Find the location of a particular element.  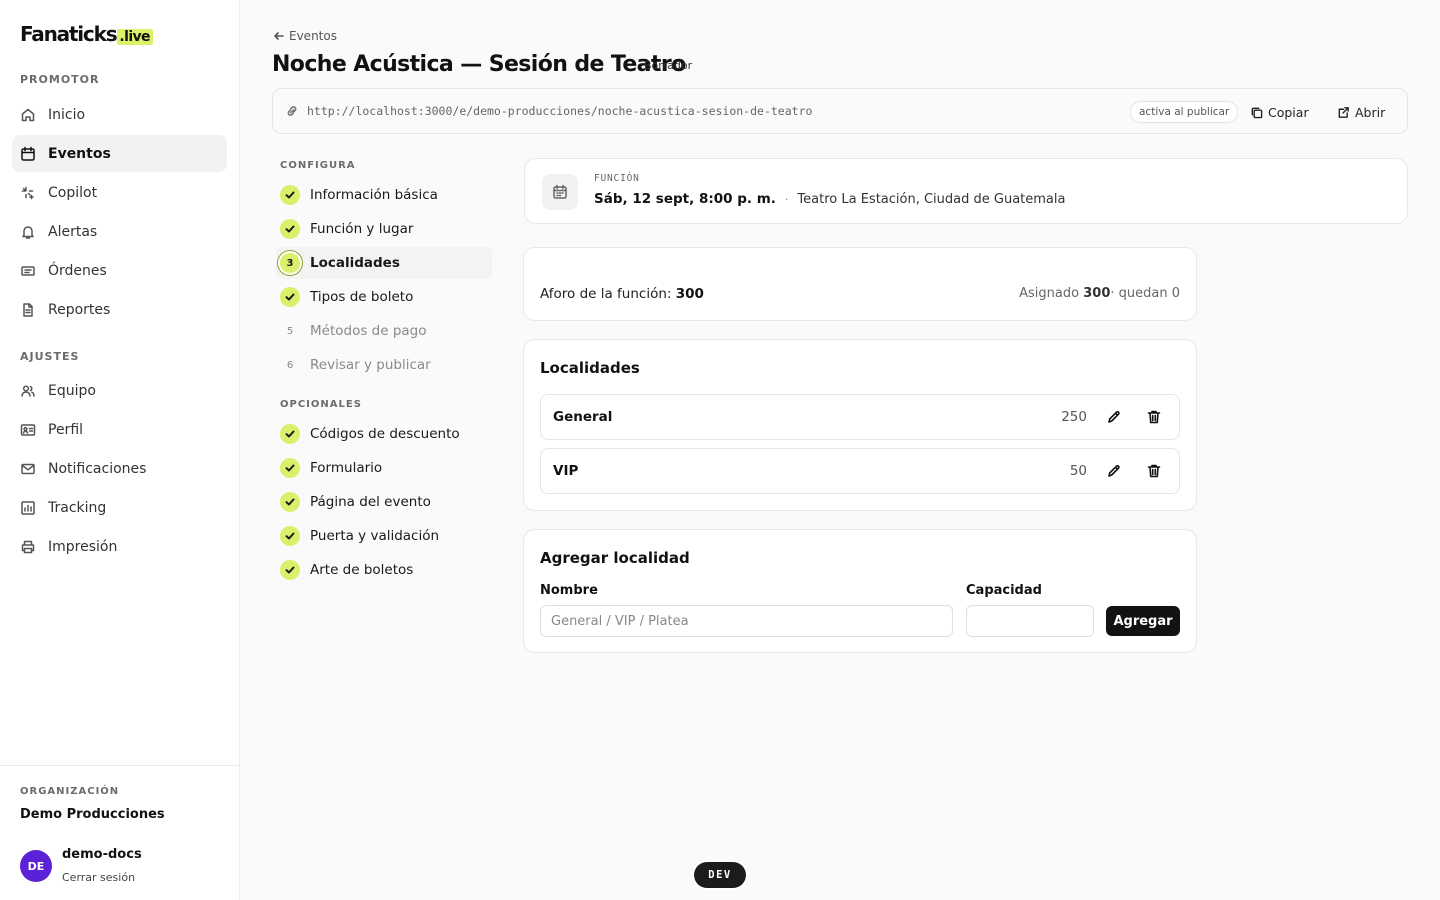

back-link-label: Eventos is located at coordinates (313, 36).